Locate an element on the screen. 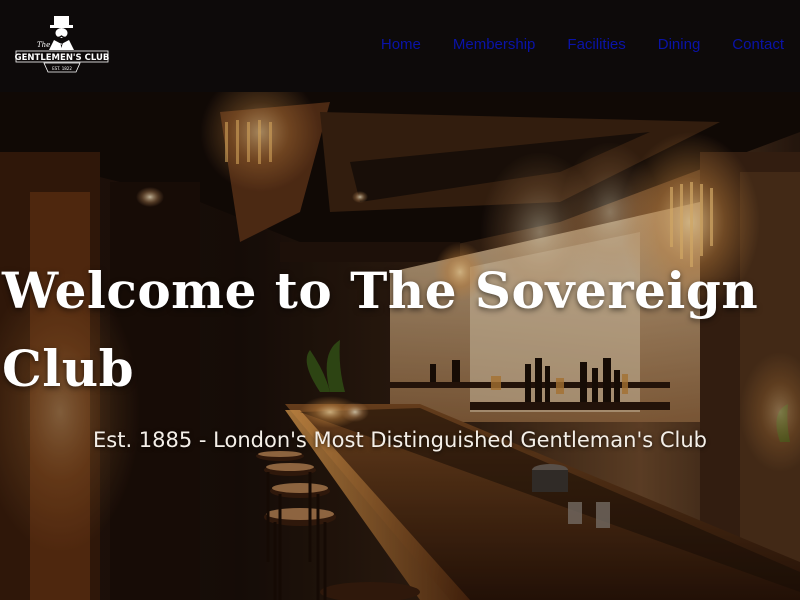 The width and height of the screenshot is (800, 600). nav-home: Home is located at coordinates (401, 44).